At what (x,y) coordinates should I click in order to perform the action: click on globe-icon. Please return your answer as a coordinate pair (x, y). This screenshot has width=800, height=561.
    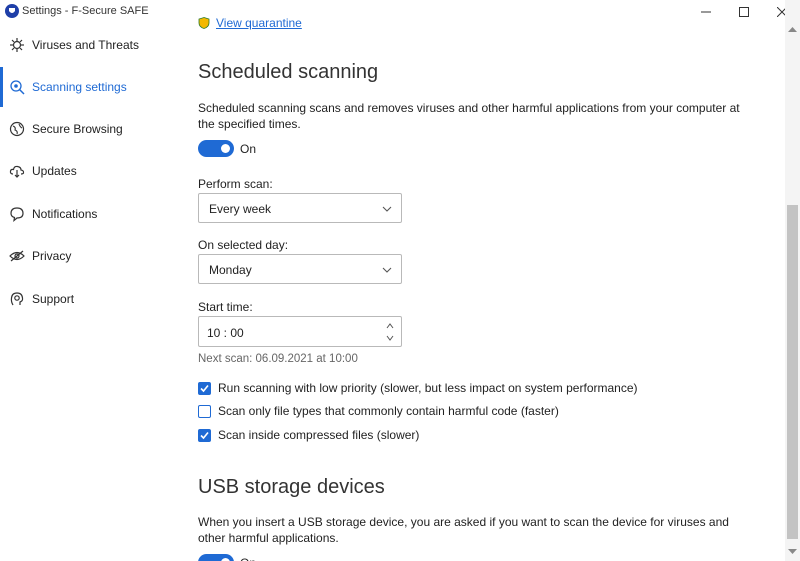
    Looking at the image, I should click on (17, 129).